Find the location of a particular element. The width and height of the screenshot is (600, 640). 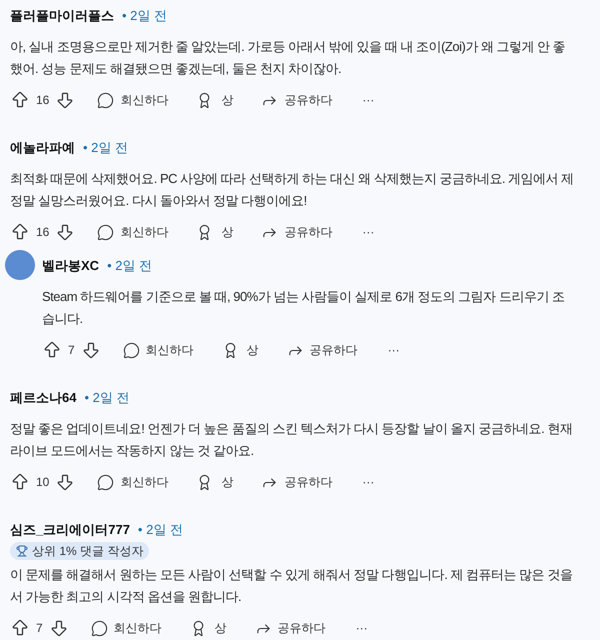

comment-text: Steam 하드웨어를 기준으로 볼 때, 90%가 넘는 사람들이 실제로 6개 정도의 그림자 드리우기 조 습니다. is located at coordinates (303, 308).